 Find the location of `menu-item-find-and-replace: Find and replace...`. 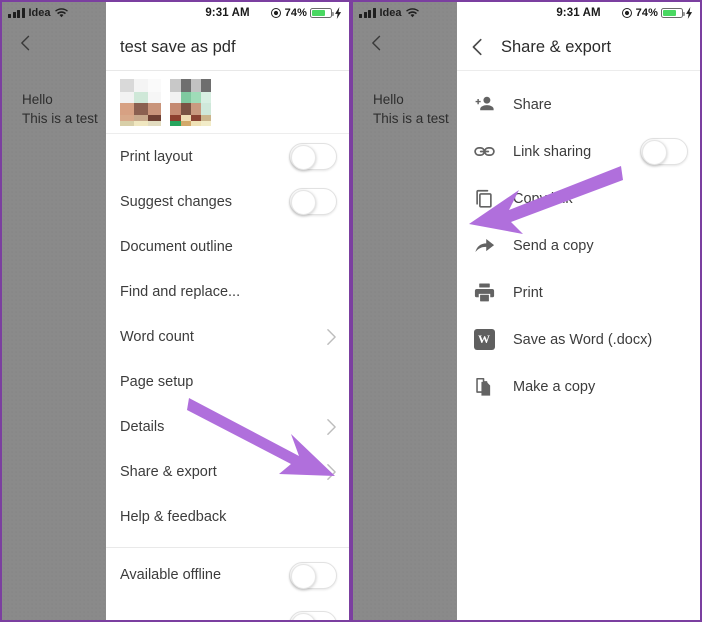

menu-item-find-and-replace: Find and replace... is located at coordinates (227, 291).